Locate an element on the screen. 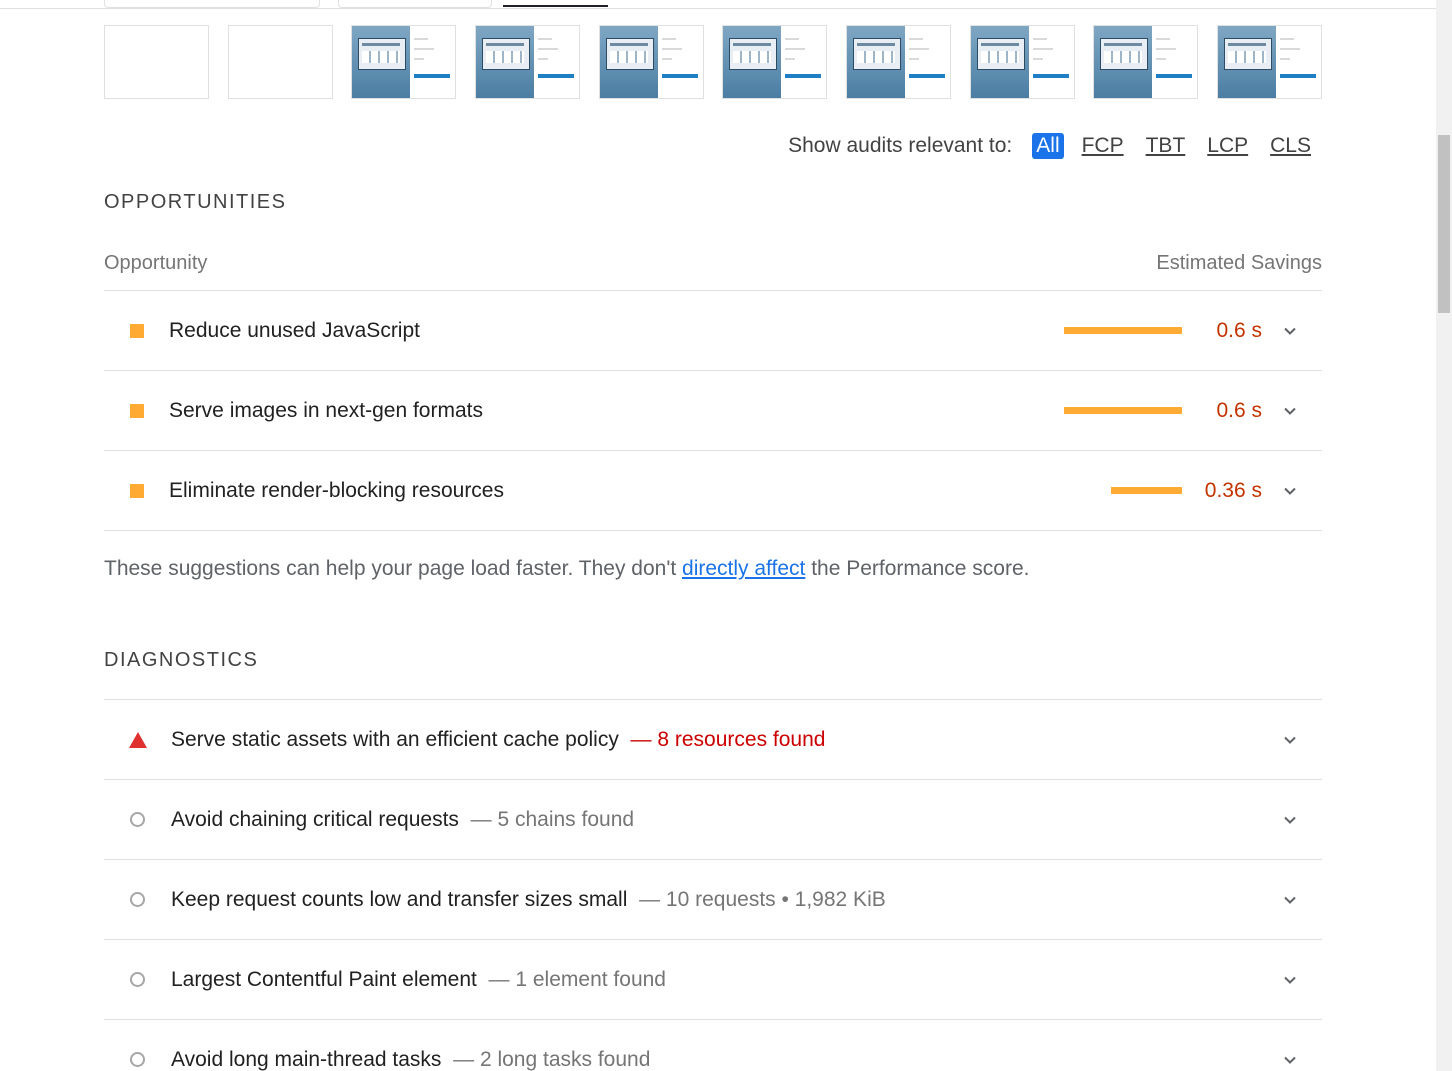 Image resolution: width=1452 pixels, height=1071 pixels. opportunity-title: Eliminate render-blocking resources is located at coordinates (336, 490).